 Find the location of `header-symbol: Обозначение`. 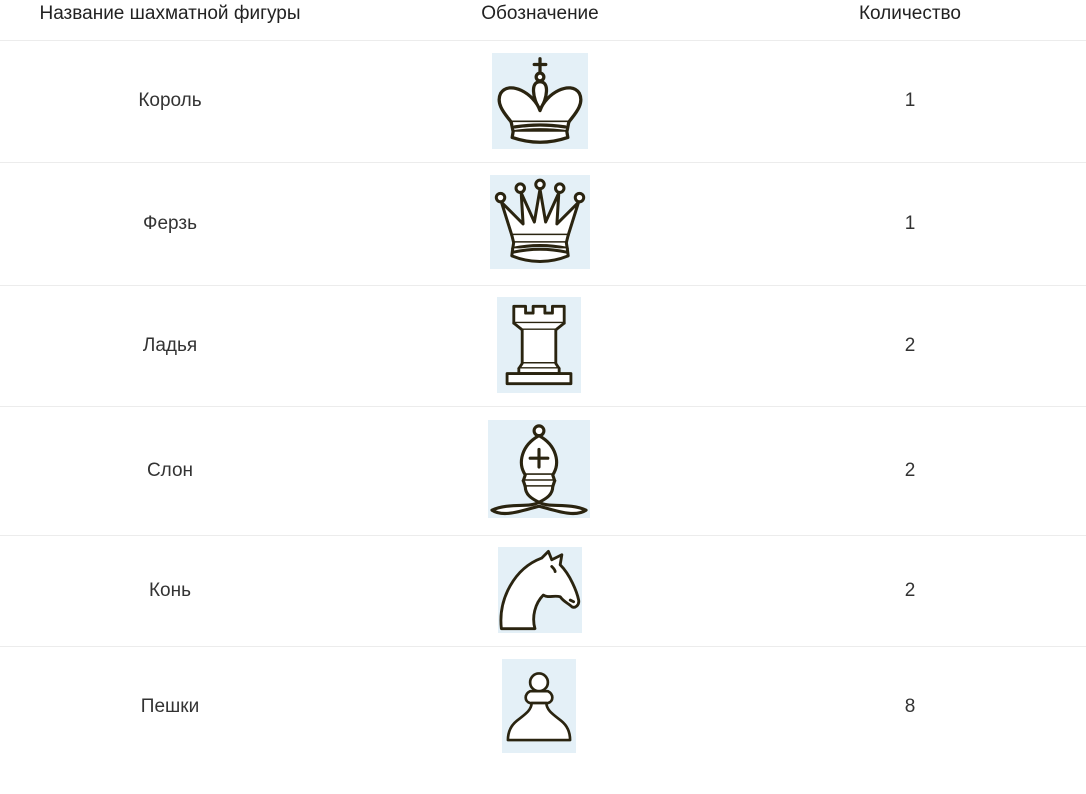

header-symbol: Обозначение is located at coordinates (540, 13).